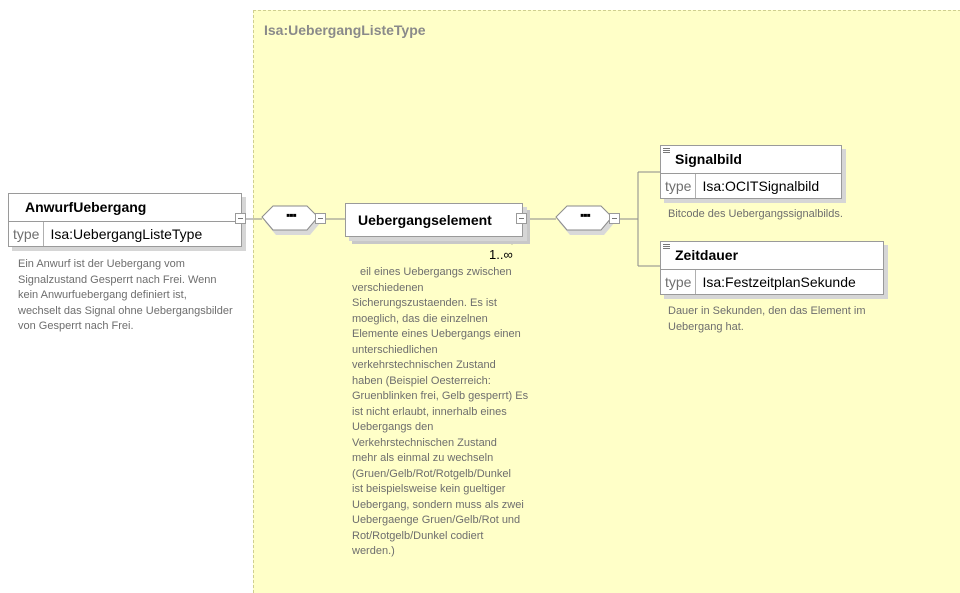 This screenshot has width=960, height=593. I want to click on signalbild-element-name: Signalbild, so click(708, 159).